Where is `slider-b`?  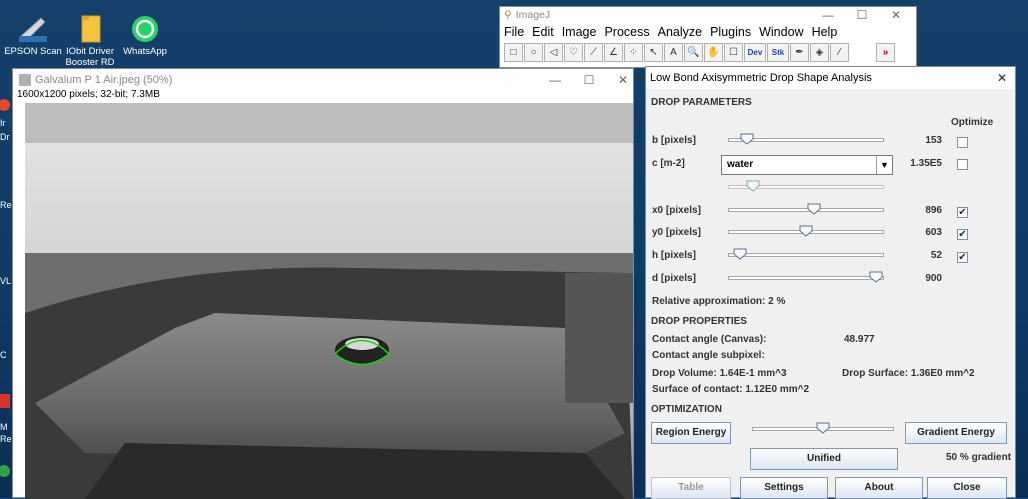 slider-b is located at coordinates (806, 139).